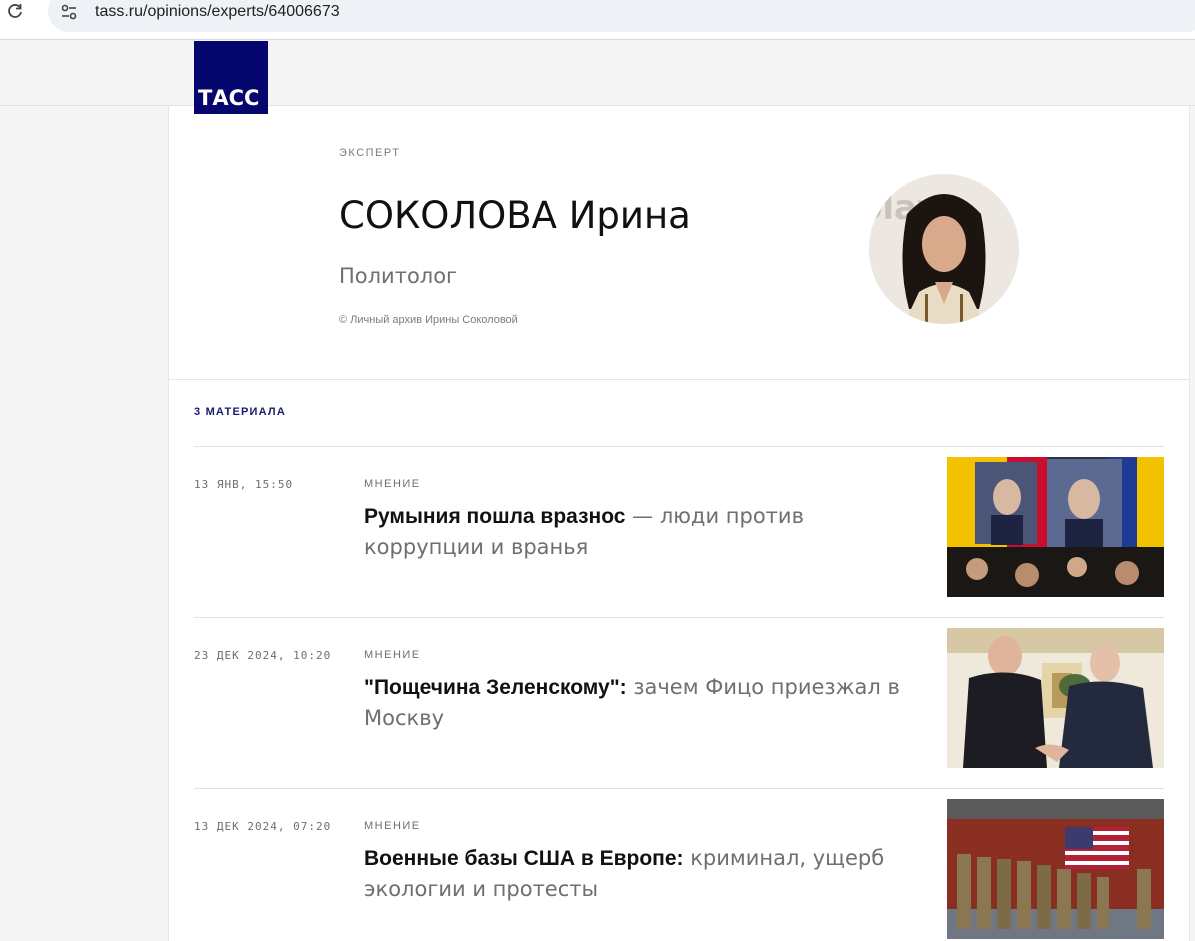 The image size is (1195, 941). What do you see at coordinates (15, 11) in the screenshot?
I see `reload-icon` at bounding box center [15, 11].